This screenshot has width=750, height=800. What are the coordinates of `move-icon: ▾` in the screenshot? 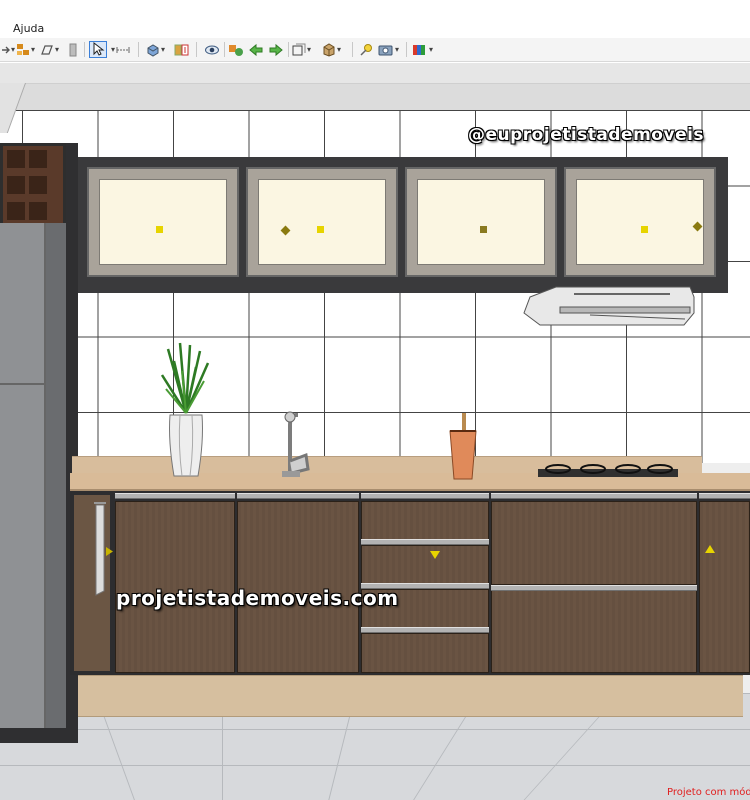 It's located at (7, 49).